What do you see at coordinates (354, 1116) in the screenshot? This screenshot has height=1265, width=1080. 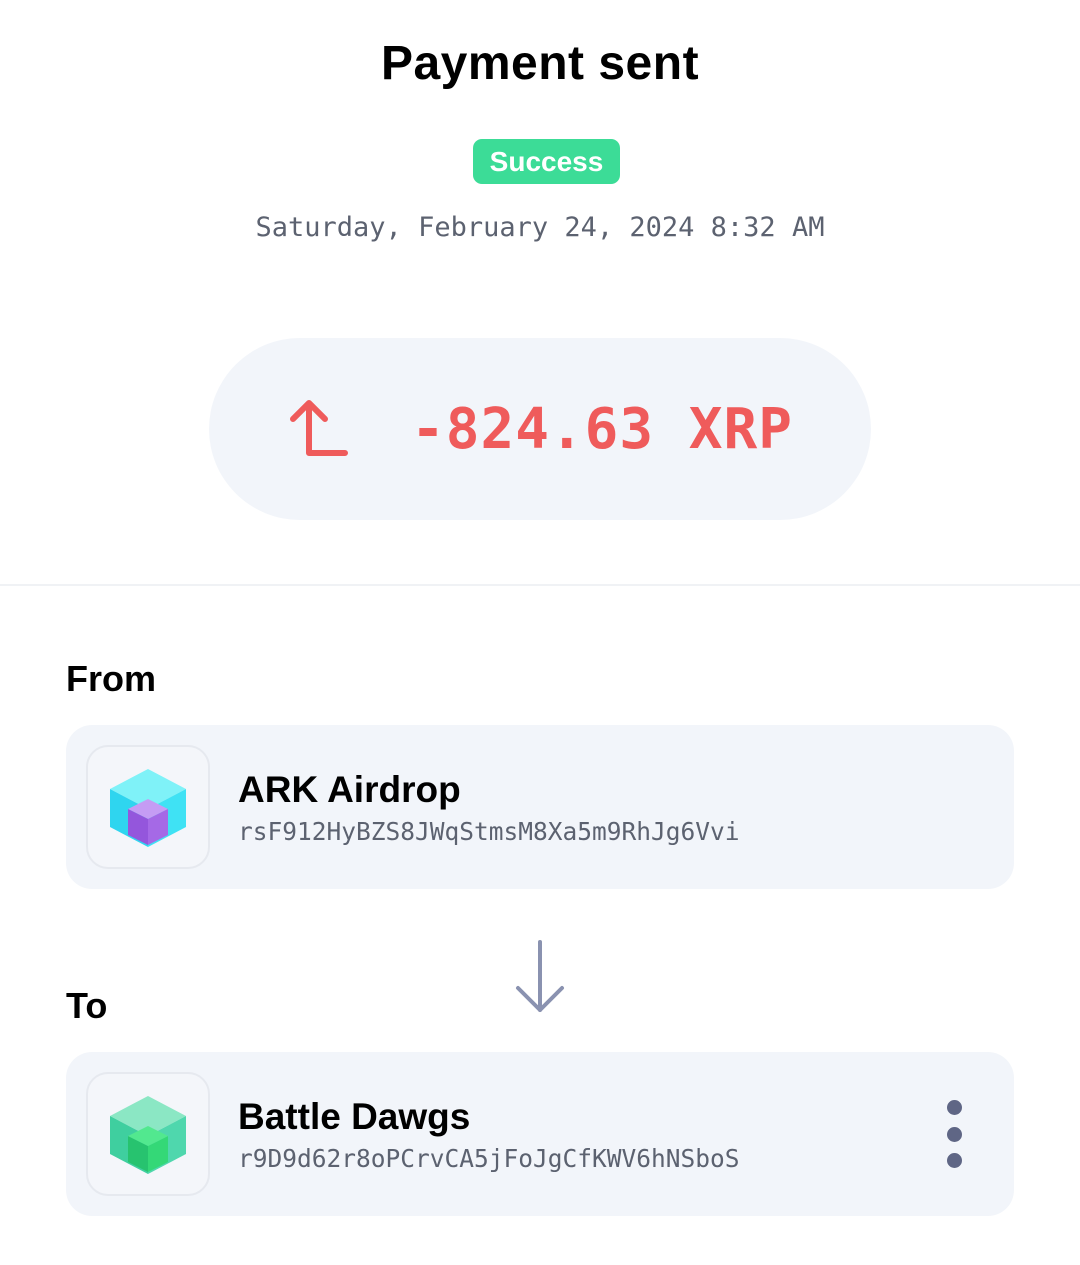 I see `to-account-name: Battle Dawgs` at bounding box center [354, 1116].